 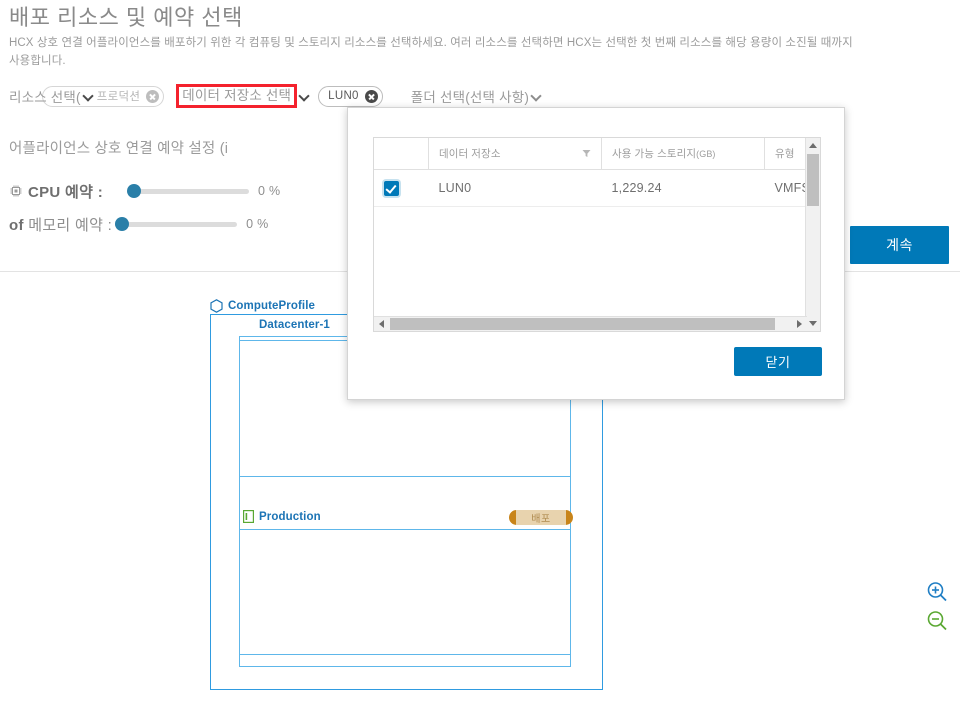 I want to click on cell-available-storage: 1,229.24, so click(x=683, y=188).